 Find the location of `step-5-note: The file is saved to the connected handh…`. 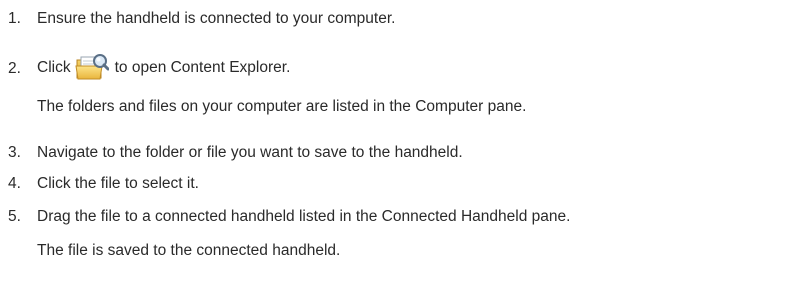

step-5-note: The file is saved to the connected handh… is located at coordinates (189, 250).